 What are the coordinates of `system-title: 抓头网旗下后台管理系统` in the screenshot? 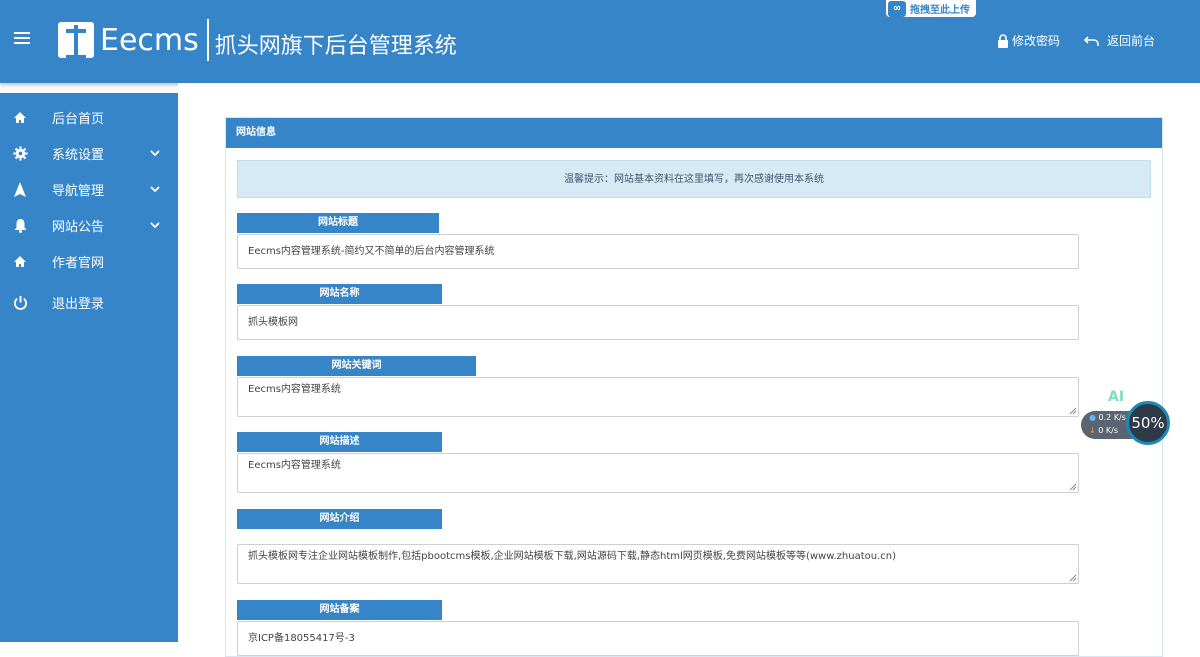 It's located at (335, 46).